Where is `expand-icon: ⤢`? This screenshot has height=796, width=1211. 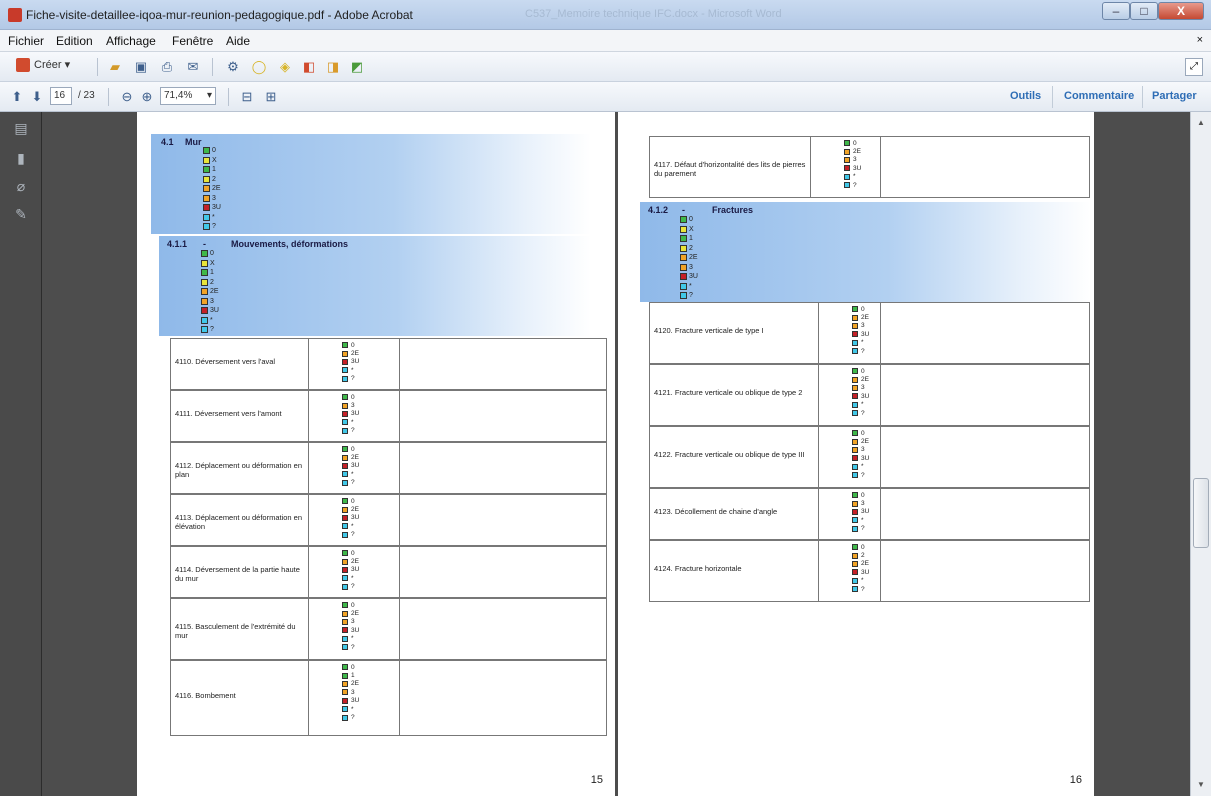 expand-icon: ⤢ is located at coordinates (1194, 67).